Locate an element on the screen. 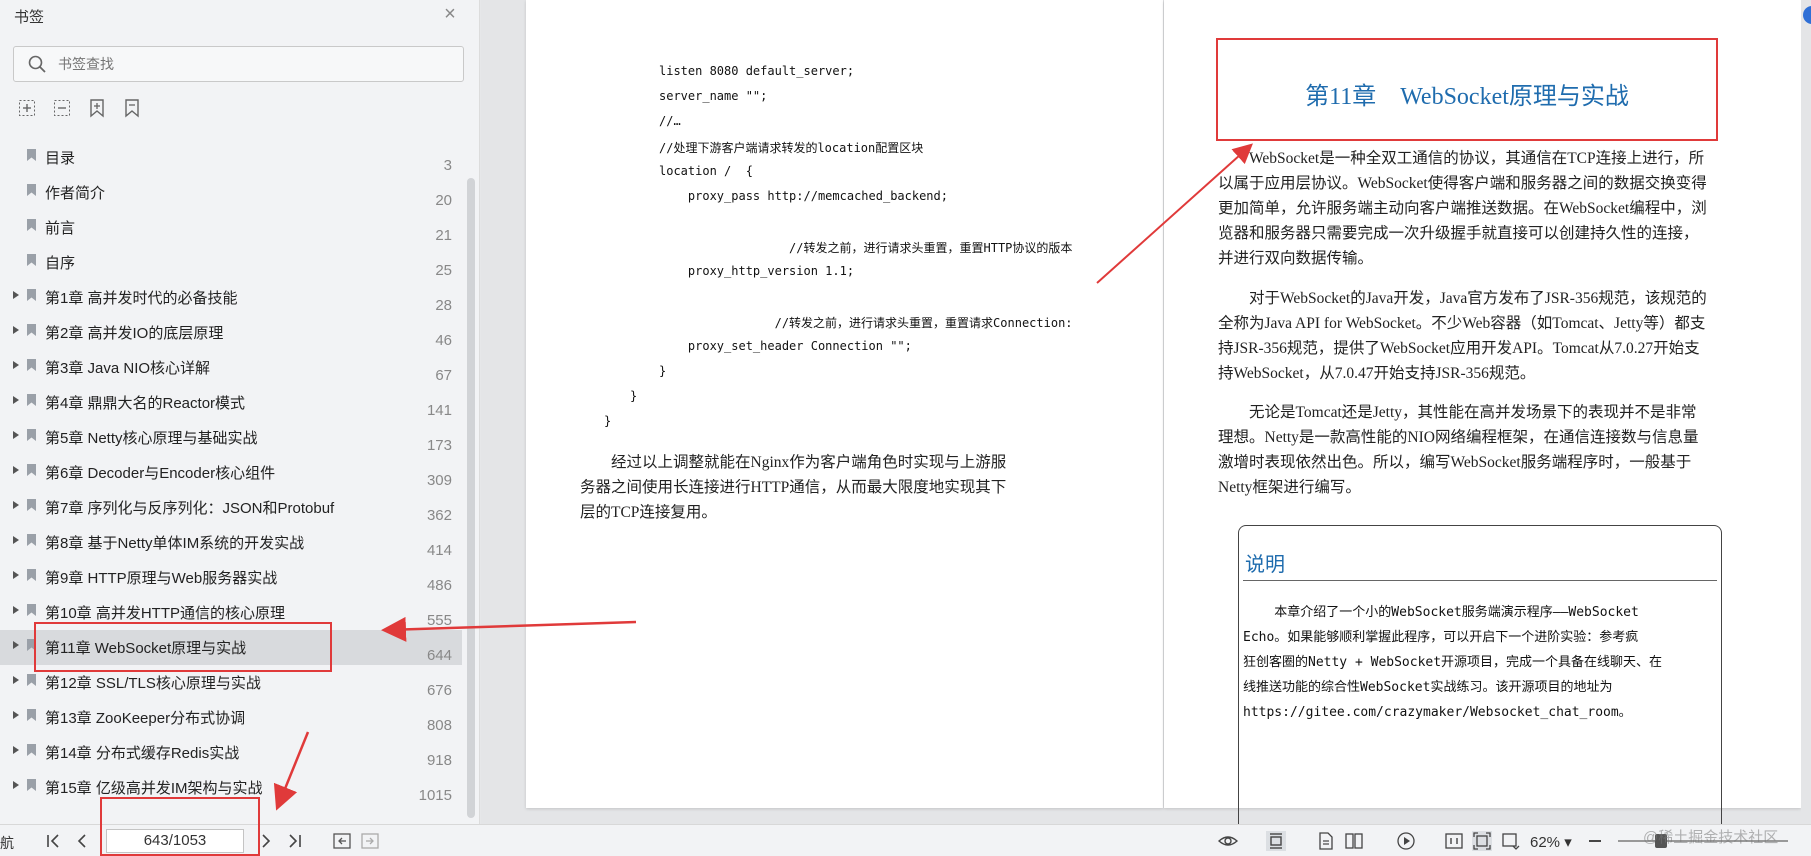 The width and height of the screenshot is (1811, 856). back-icon is located at coordinates (342, 841).